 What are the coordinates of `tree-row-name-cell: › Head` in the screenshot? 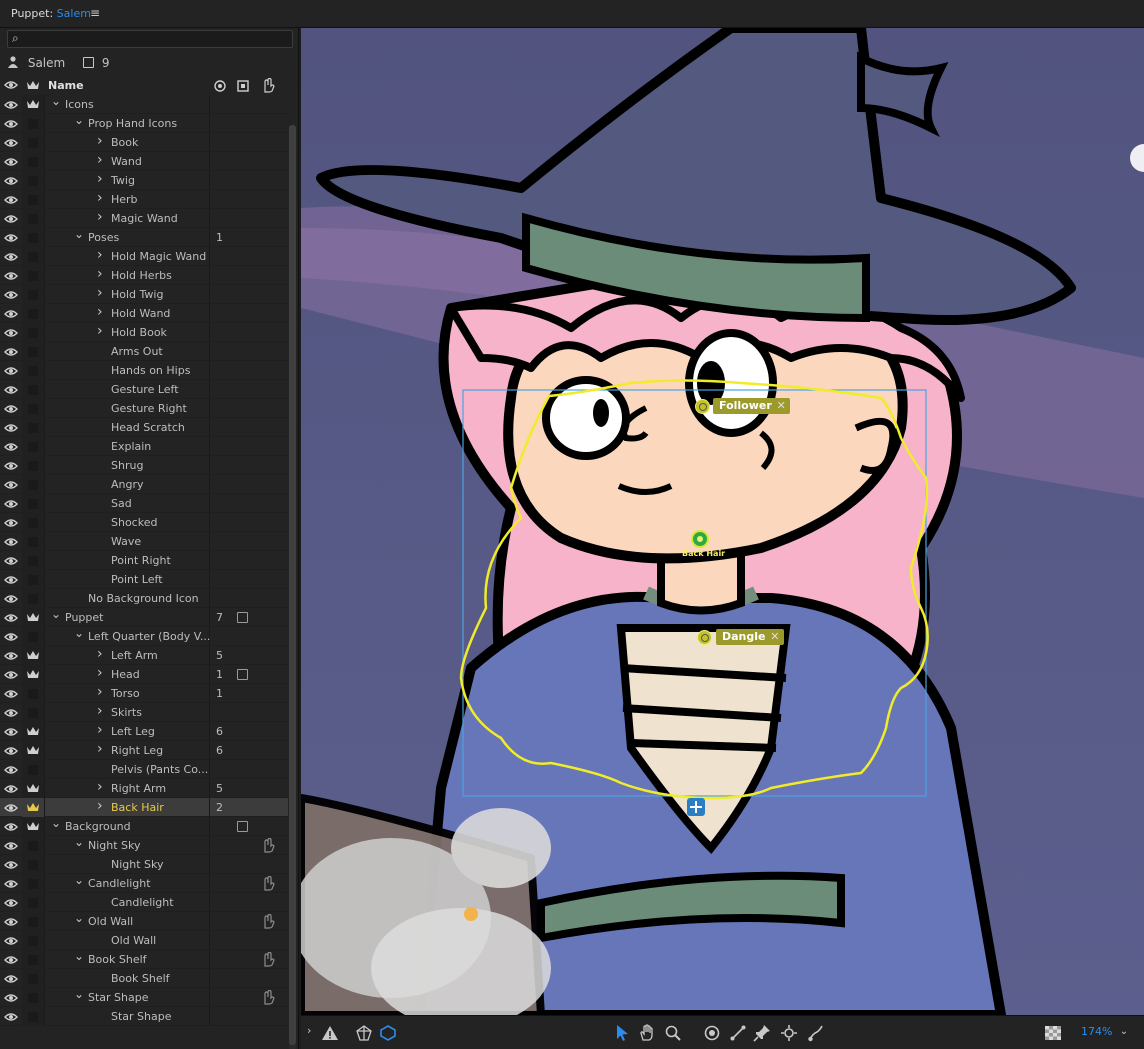 It's located at (127, 674).